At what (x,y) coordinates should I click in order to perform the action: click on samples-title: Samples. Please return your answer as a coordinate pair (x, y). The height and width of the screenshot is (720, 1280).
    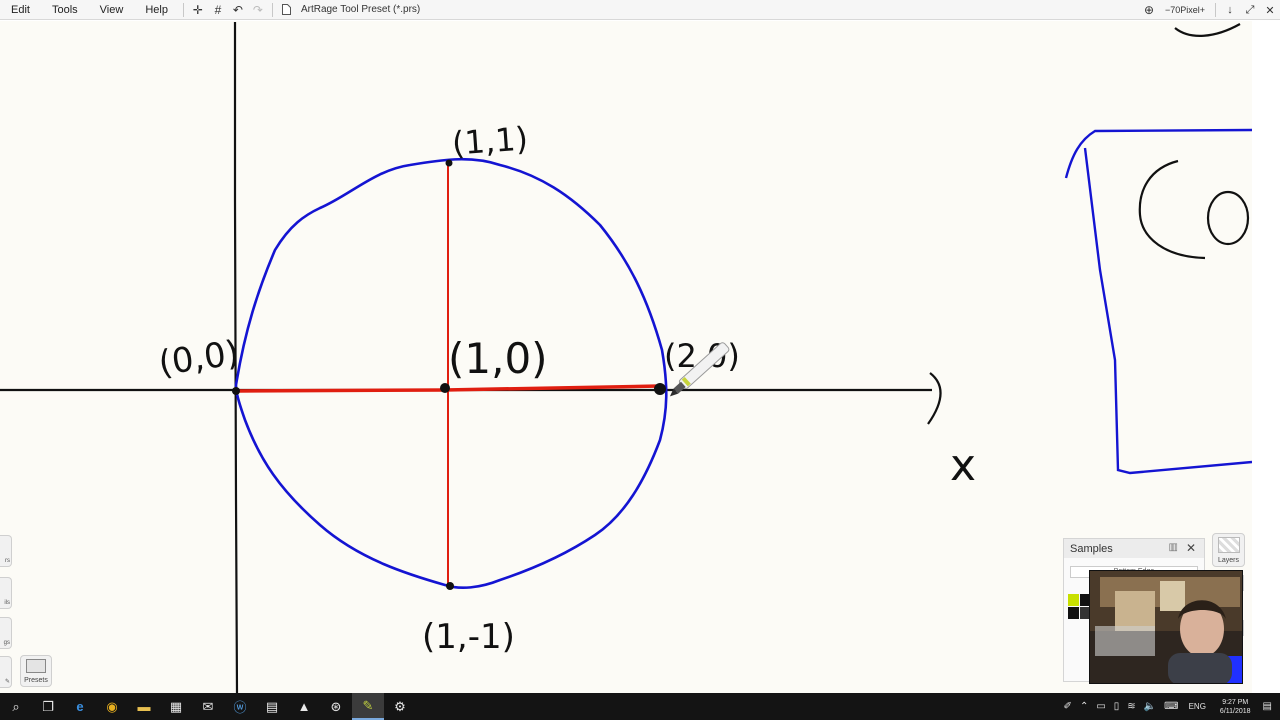
    Looking at the image, I should click on (1091, 548).